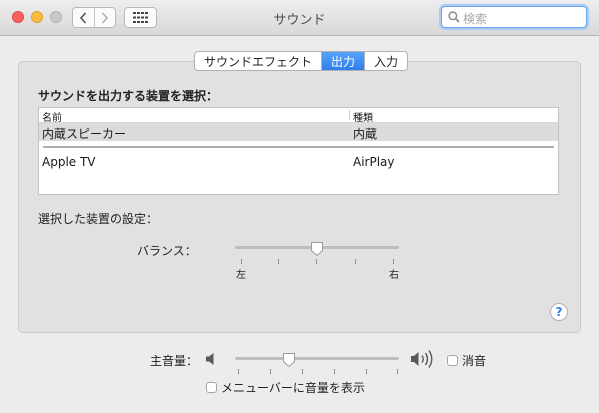  I want to click on volume-knob, so click(289, 360).